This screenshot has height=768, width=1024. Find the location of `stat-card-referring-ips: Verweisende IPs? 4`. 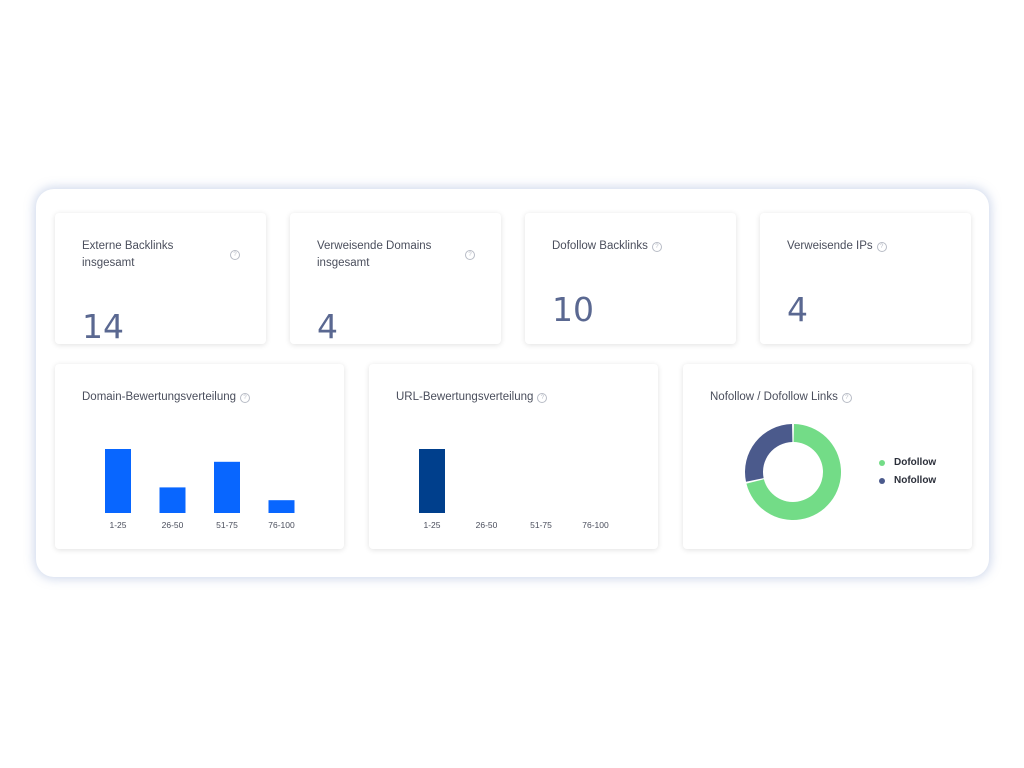

stat-card-referring-ips: Verweisende IPs? 4 is located at coordinates (865, 278).